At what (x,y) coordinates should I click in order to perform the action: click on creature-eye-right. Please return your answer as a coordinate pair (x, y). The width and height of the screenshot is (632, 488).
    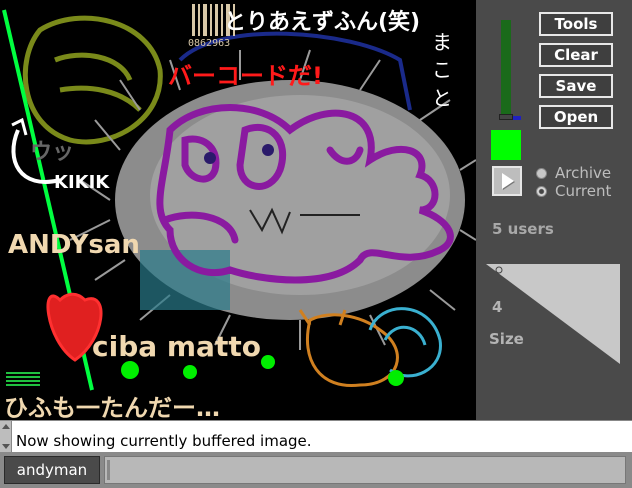
    Looking at the image, I should click on (268, 150).